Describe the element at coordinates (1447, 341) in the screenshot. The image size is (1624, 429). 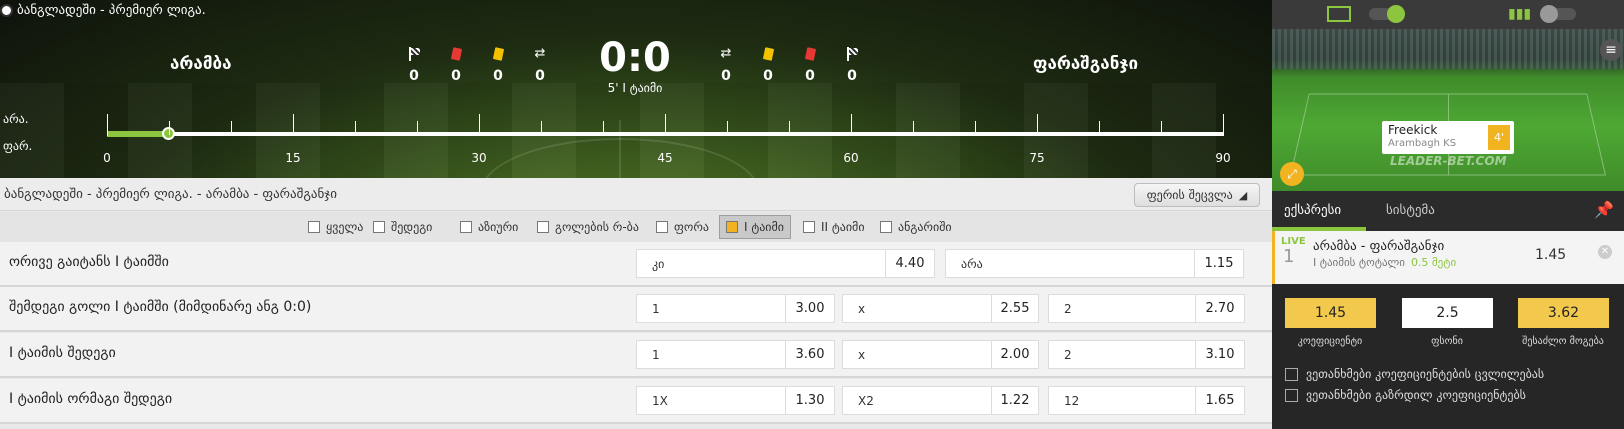
I see `stake-label: ფსონი` at that location.